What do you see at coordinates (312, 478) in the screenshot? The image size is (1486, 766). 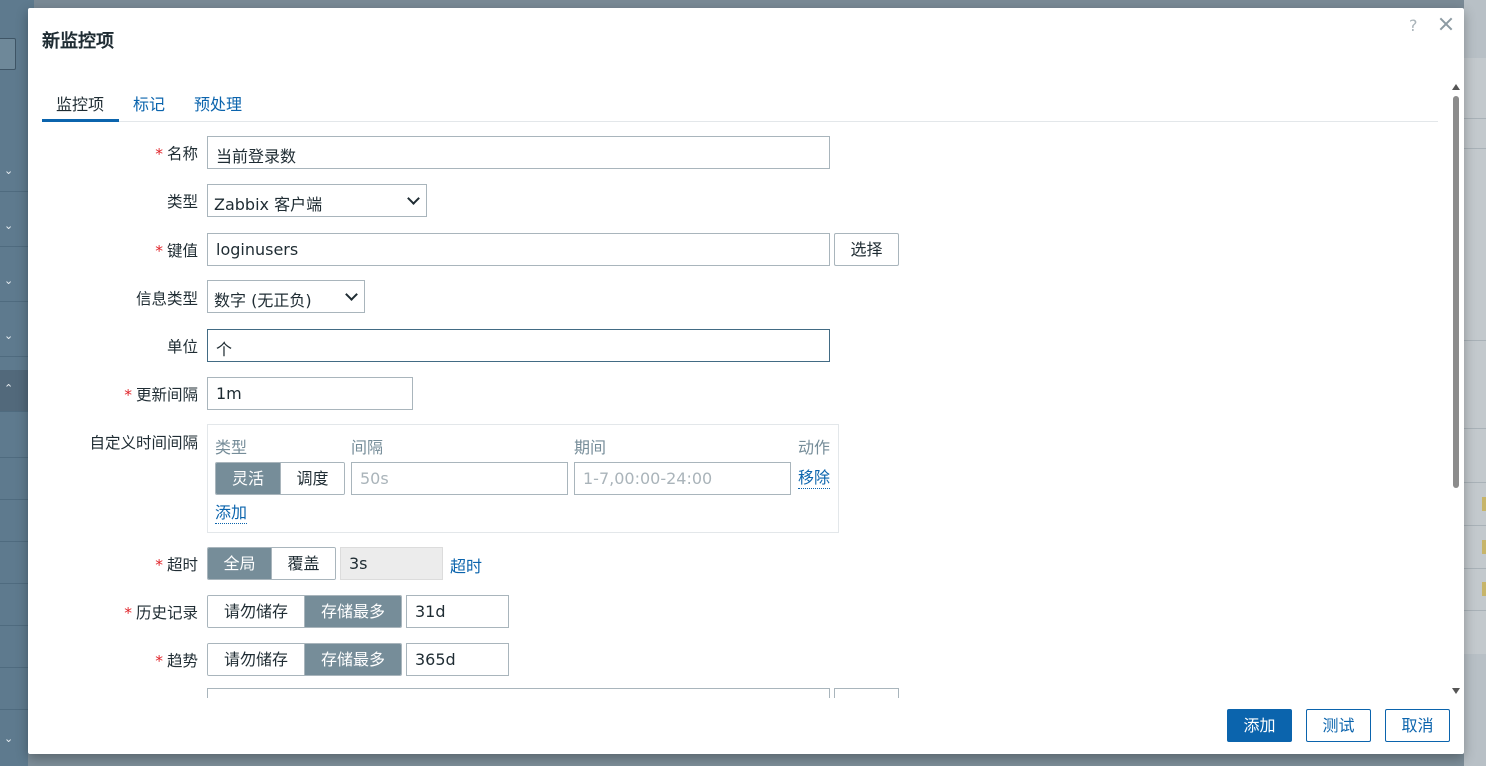 I see `scheduling-option: 调度` at bounding box center [312, 478].